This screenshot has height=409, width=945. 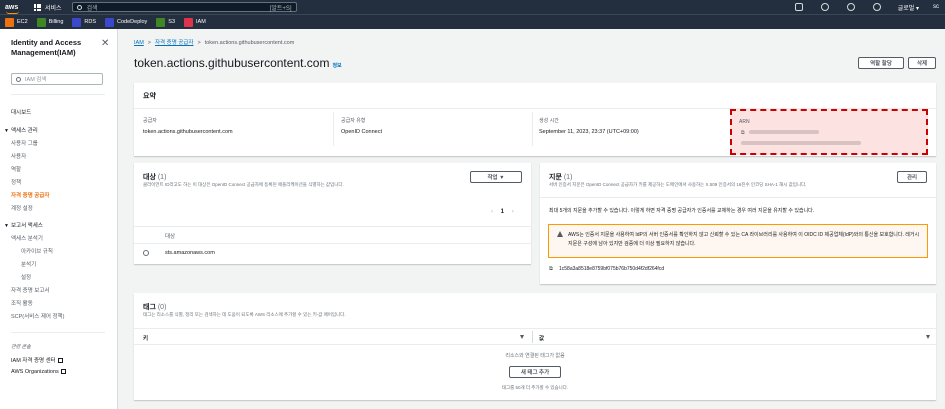 What do you see at coordinates (30, 290) in the screenshot?
I see `sidebar-item-credential-report: 자격 증명 보고서` at bounding box center [30, 290].